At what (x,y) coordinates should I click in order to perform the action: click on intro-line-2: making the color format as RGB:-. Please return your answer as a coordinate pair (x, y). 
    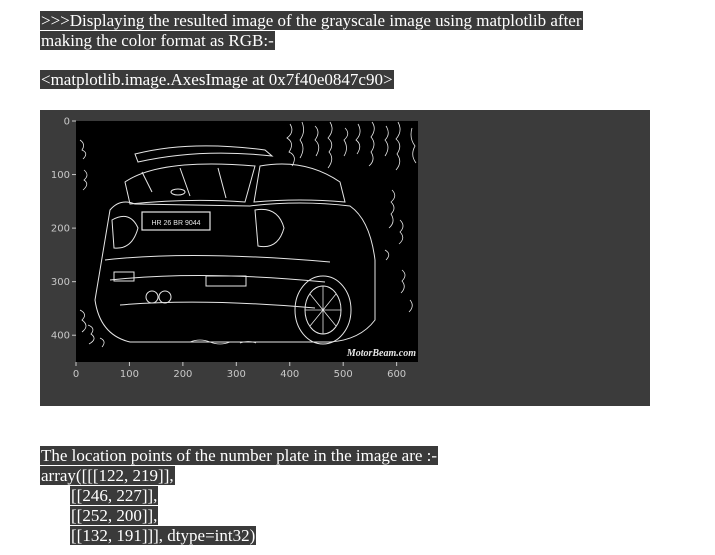
    Looking at the image, I should click on (157, 40).